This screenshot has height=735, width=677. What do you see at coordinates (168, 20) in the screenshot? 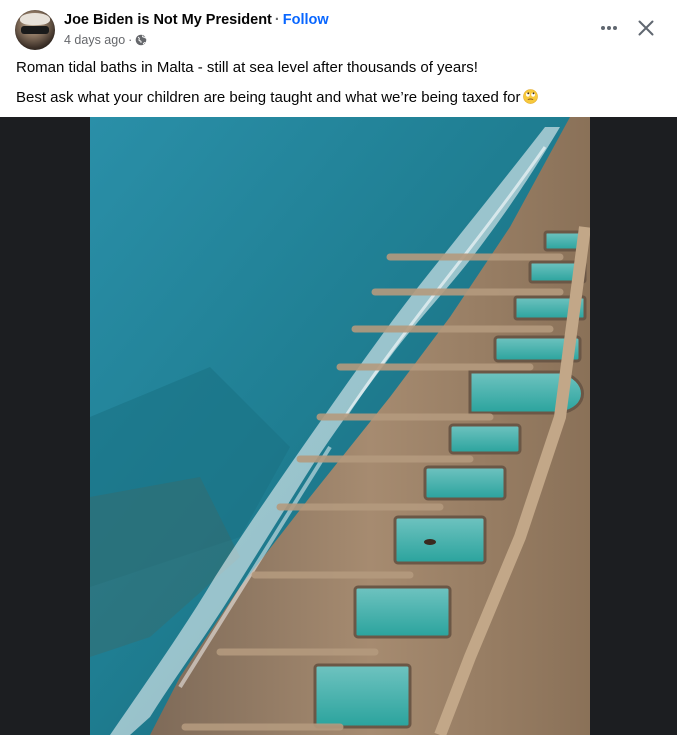
I see `author-name: Joe Biden is Not My President` at bounding box center [168, 20].